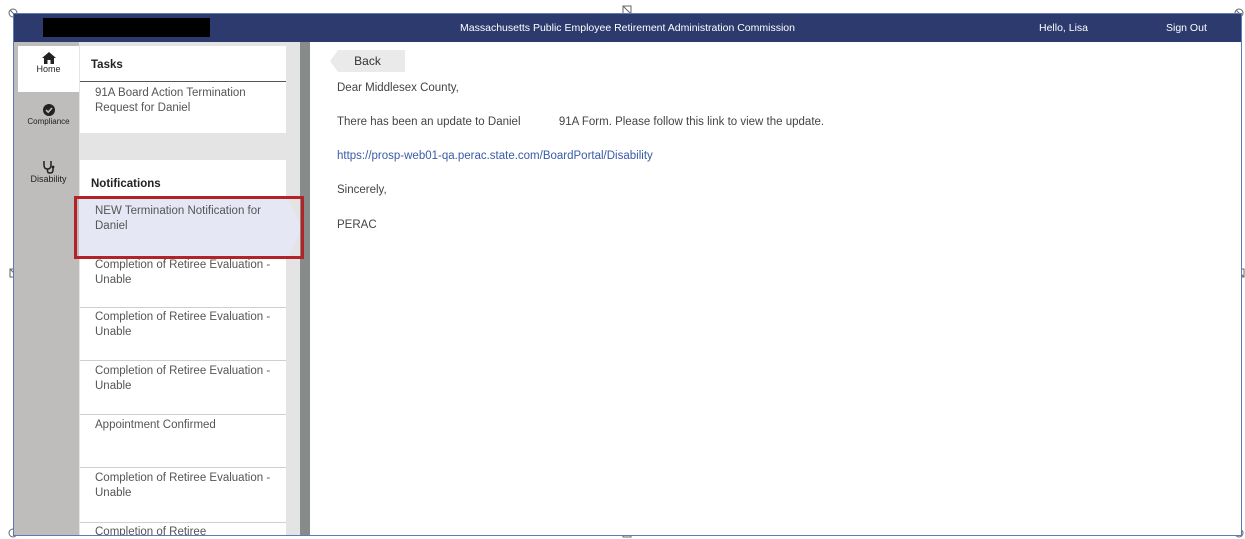 This screenshot has width=1245, height=539. Describe the element at coordinates (1064, 28) in the screenshot. I see `user-greeting: Hello, Lisa` at that location.